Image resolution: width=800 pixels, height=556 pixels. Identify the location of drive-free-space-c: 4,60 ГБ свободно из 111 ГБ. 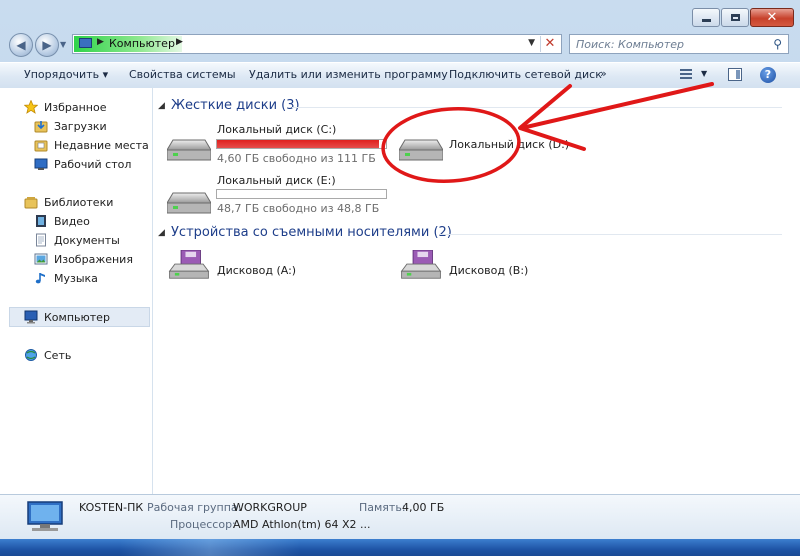
(296, 158).